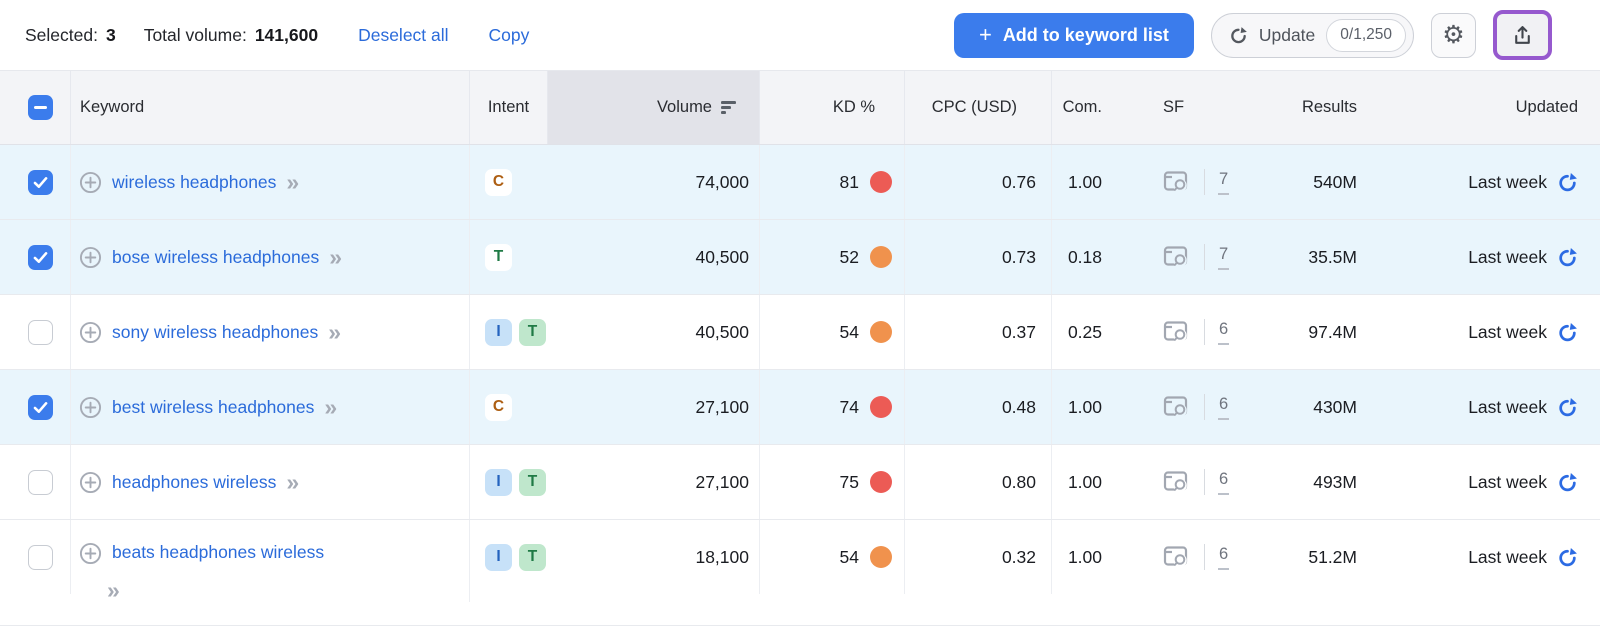 The height and width of the screenshot is (639, 1600). I want to click on add-to-keyword-list-button: + Add to keyword list, so click(1073, 35).